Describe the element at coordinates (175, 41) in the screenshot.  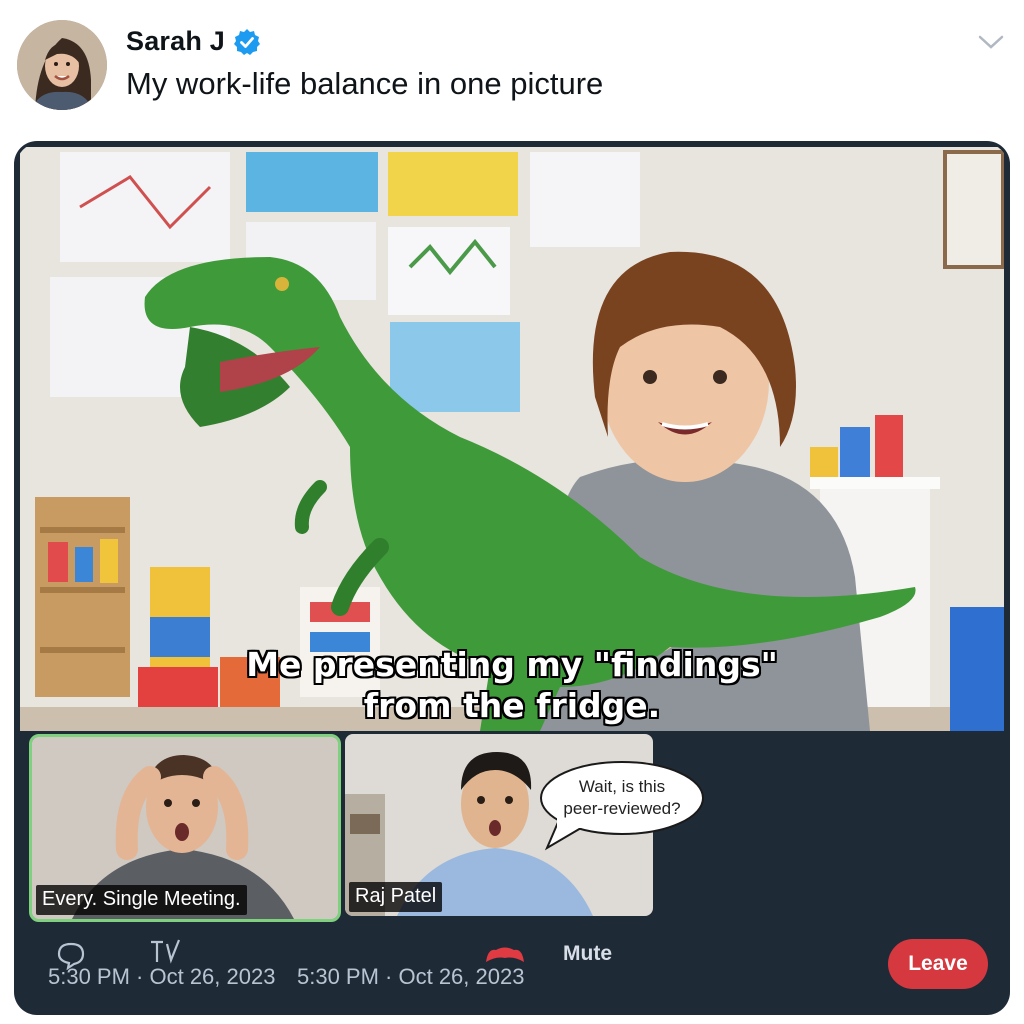
I see `author-name: Sarah J` at that location.